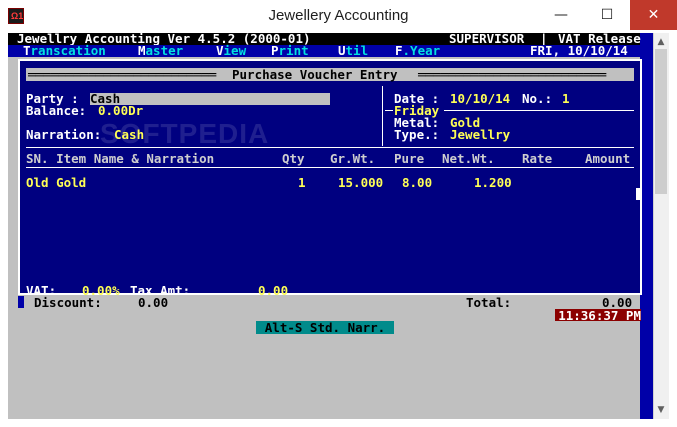 The width and height of the screenshot is (677, 427). What do you see at coordinates (360, 183) in the screenshot?
I see `row-grwt: 15.000` at bounding box center [360, 183].